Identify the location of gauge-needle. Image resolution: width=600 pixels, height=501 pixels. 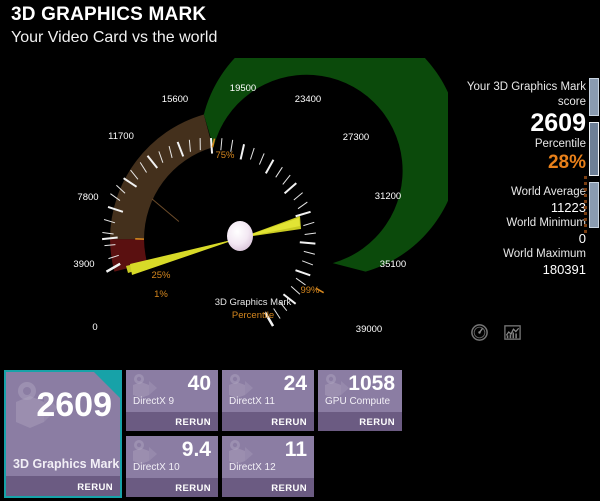
(213, 245).